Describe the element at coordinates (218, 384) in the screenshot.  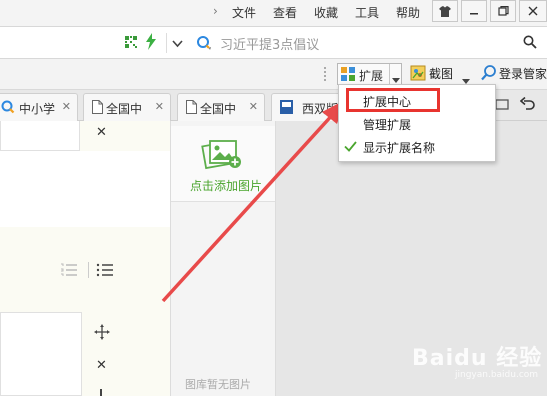
I see `empty-gallery-label: 图库暂无图片` at that location.